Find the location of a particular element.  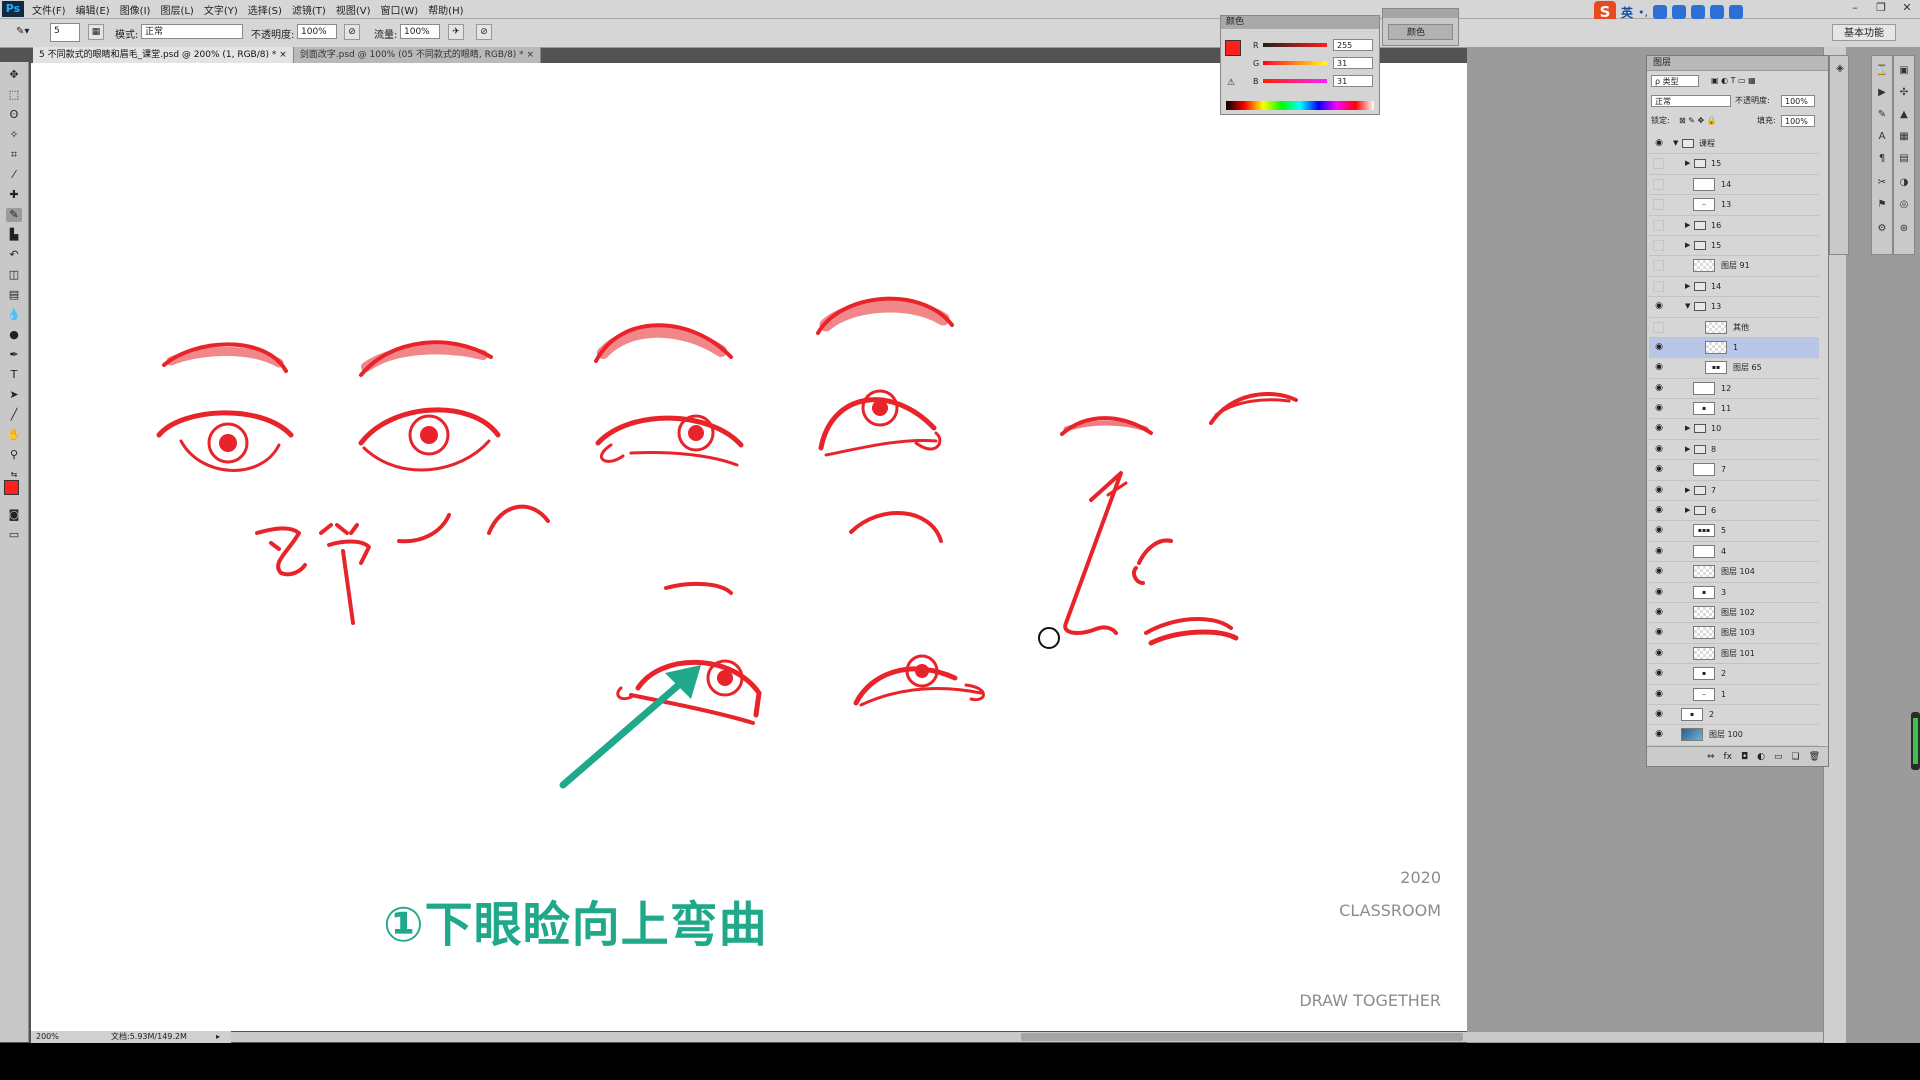

adjustments-icon: ◑ is located at coordinates (1904, 183).